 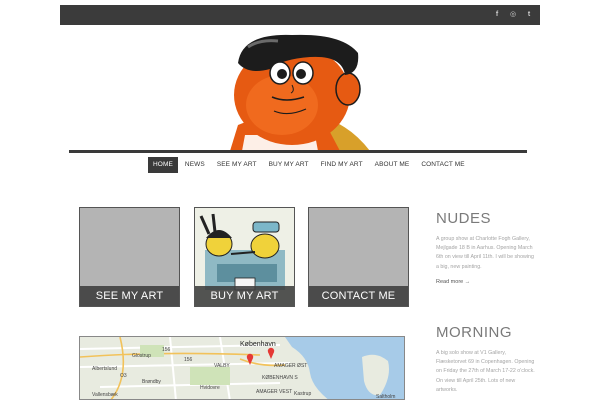 I want to click on tile-contact-me: CONTACT ME, so click(x=358, y=257).